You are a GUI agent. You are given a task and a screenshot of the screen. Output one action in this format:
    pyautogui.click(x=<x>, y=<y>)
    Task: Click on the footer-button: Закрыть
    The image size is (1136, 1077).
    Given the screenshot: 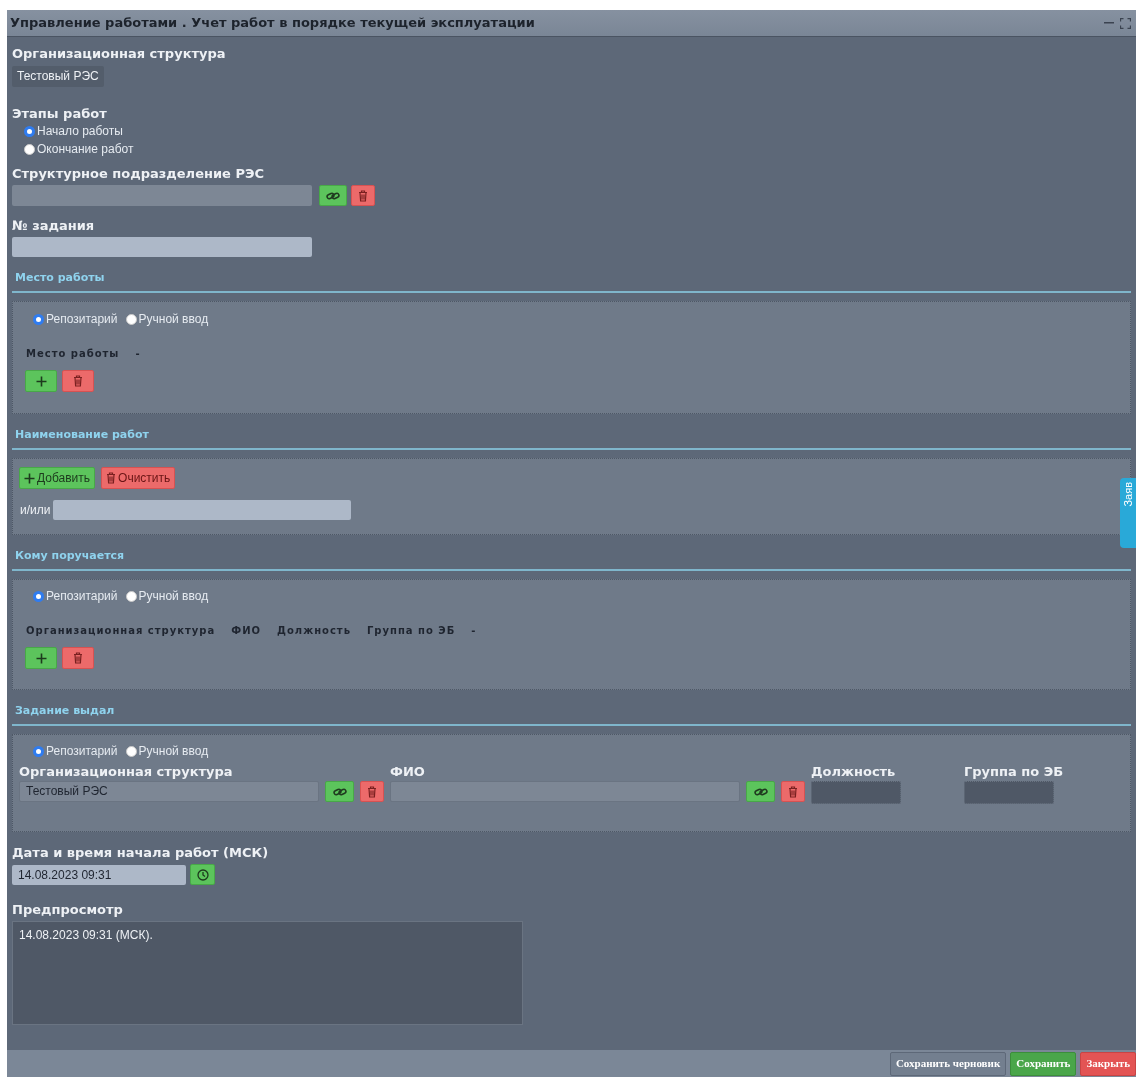 What is the action you would take?
    pyautogui.click(x=1108, y=1063)
    